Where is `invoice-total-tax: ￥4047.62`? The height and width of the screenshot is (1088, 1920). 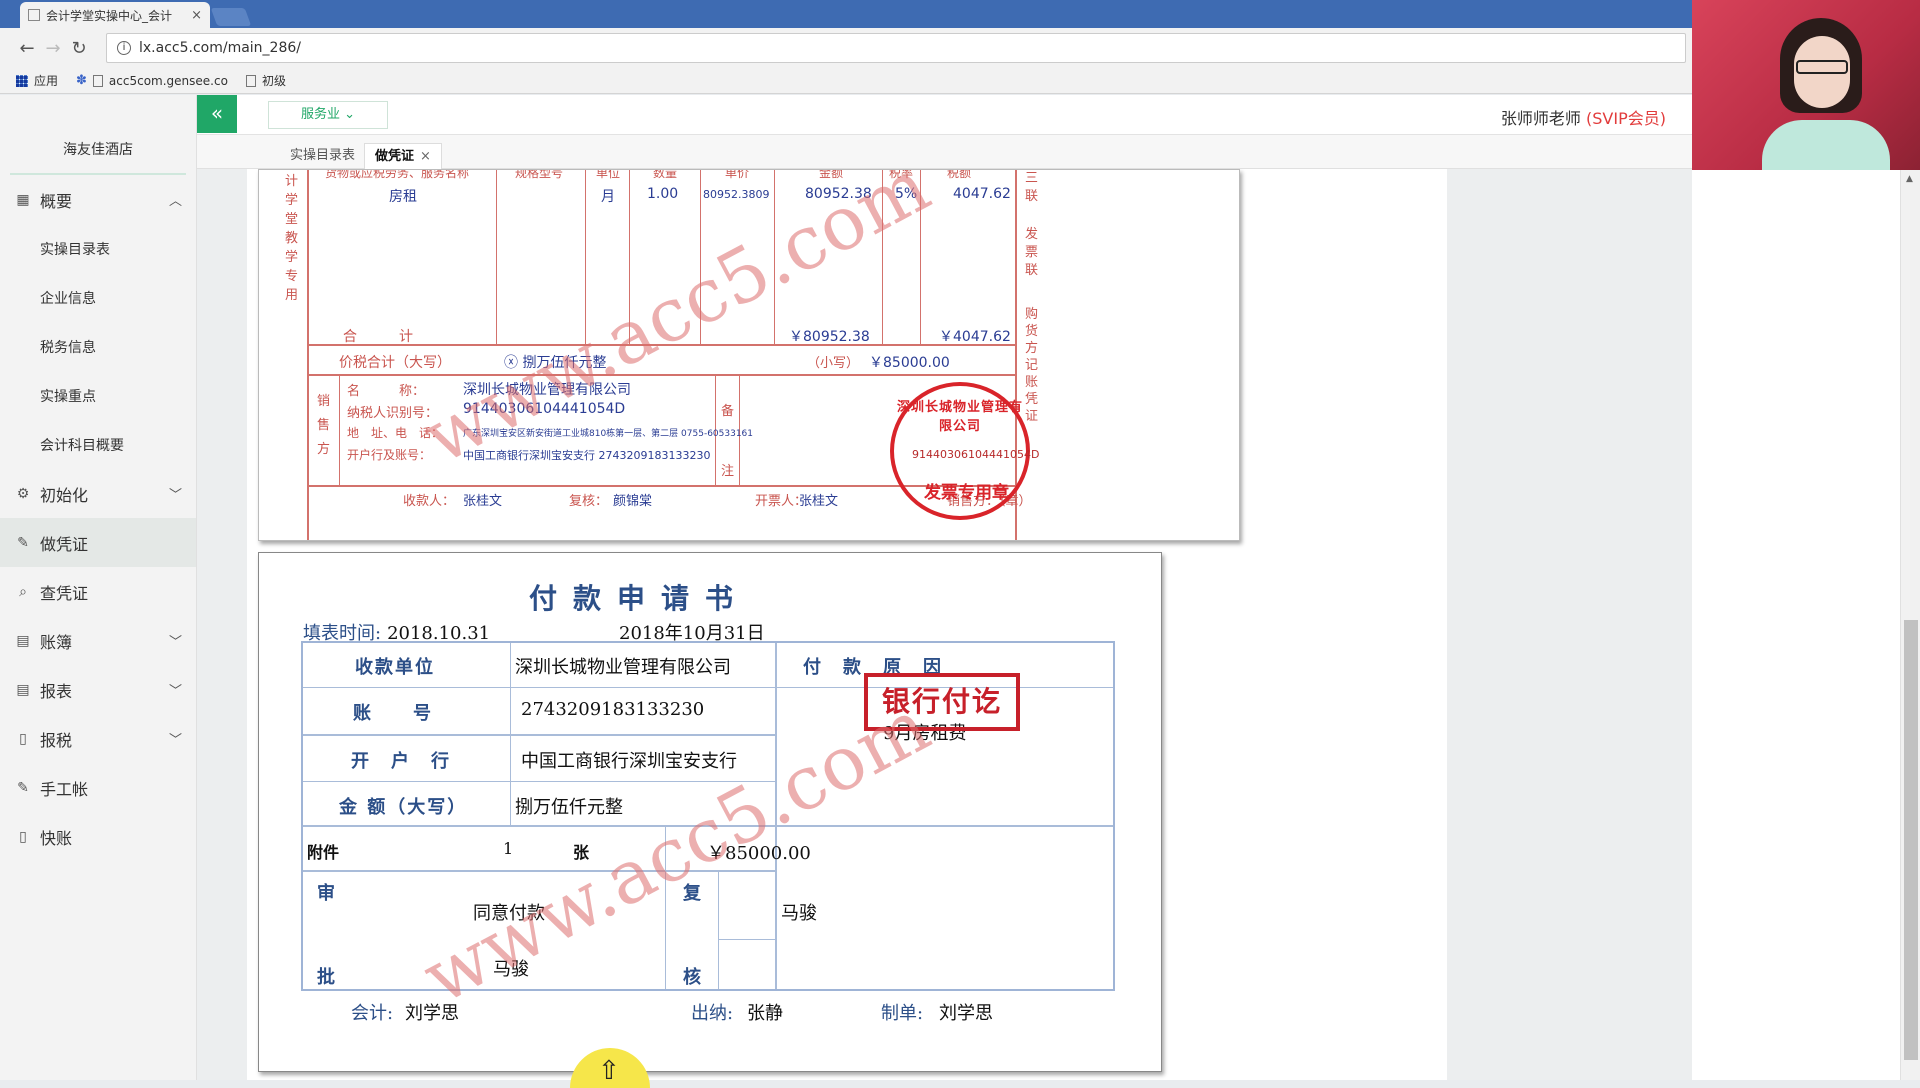
invoice-total-tax: ￥4047.62 is located at coordinates (975, 337).